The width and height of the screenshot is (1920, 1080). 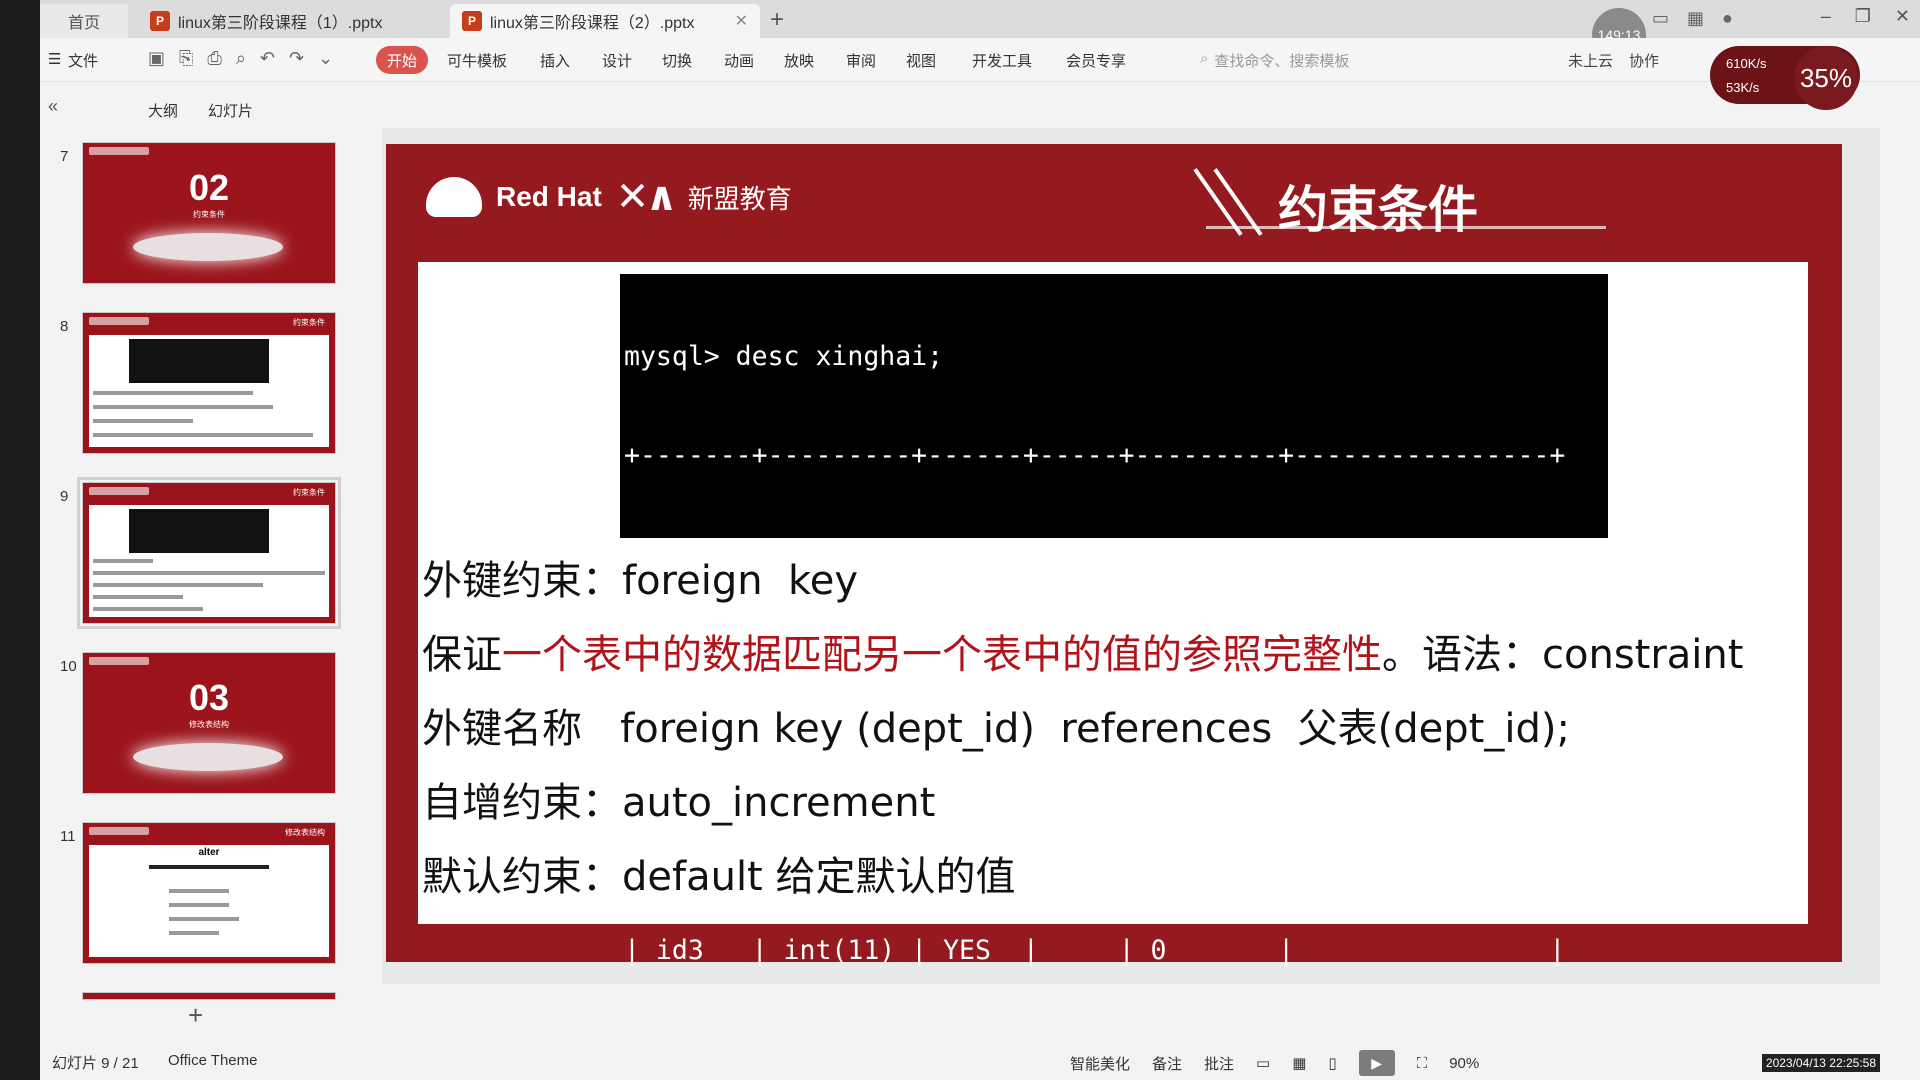 What do you see at coordinates (402, 60) in the screenshot?
I see `tab-start: 开始` at bounding box center [402, 60].